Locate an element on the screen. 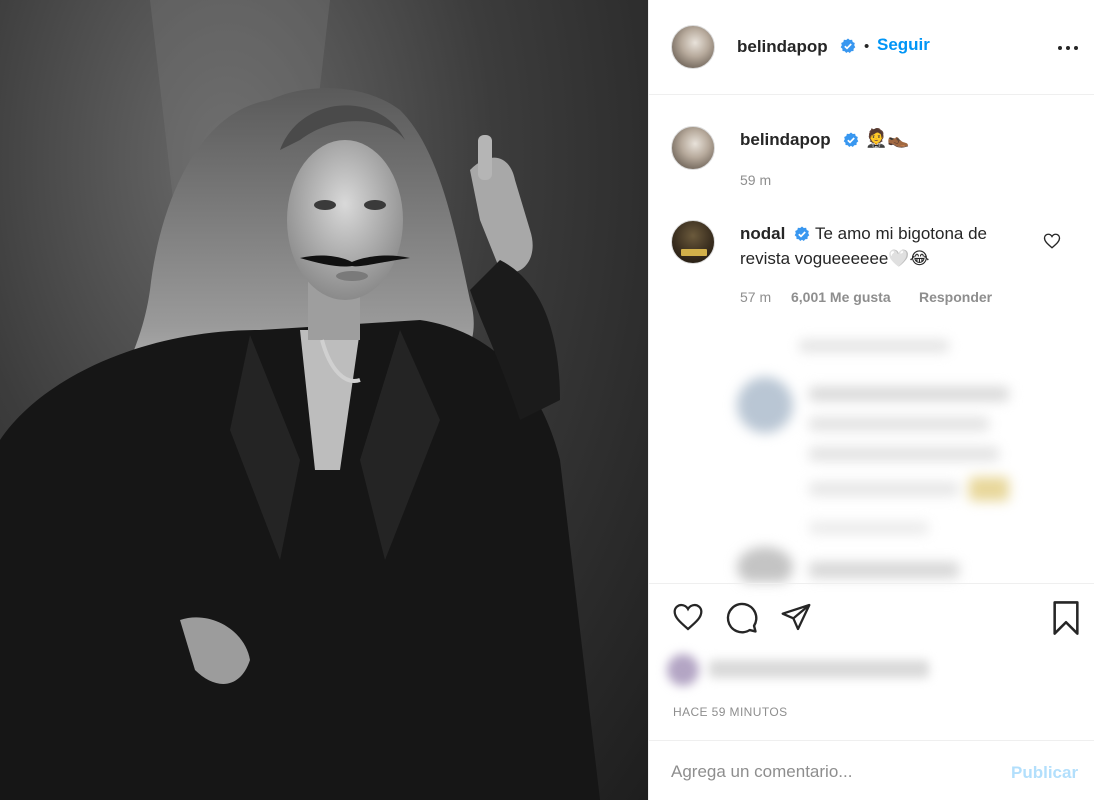 The width and height of the screenshot is (1094, 800). publish-button: Publicar is located at coordinates (1044, 773).